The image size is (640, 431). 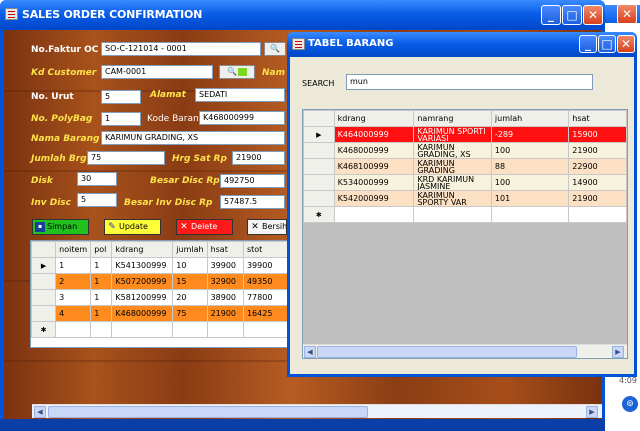 I want to click on table-row: K534000999 KRD KARIMUN JASMINE 100 14900, so click(x=465, y=182).